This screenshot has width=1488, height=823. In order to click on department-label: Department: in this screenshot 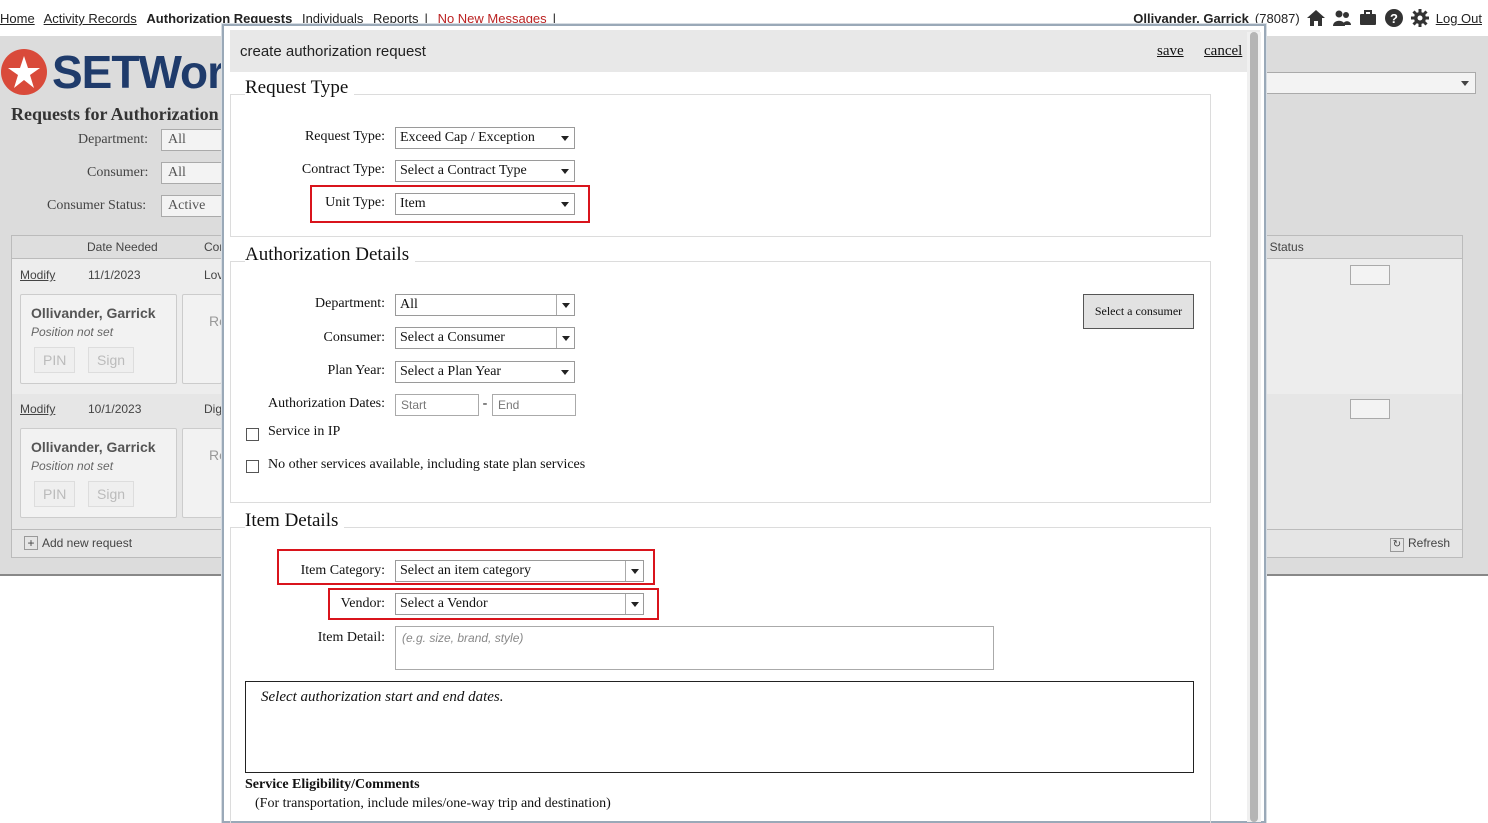, I will do `click(350, 303)`.